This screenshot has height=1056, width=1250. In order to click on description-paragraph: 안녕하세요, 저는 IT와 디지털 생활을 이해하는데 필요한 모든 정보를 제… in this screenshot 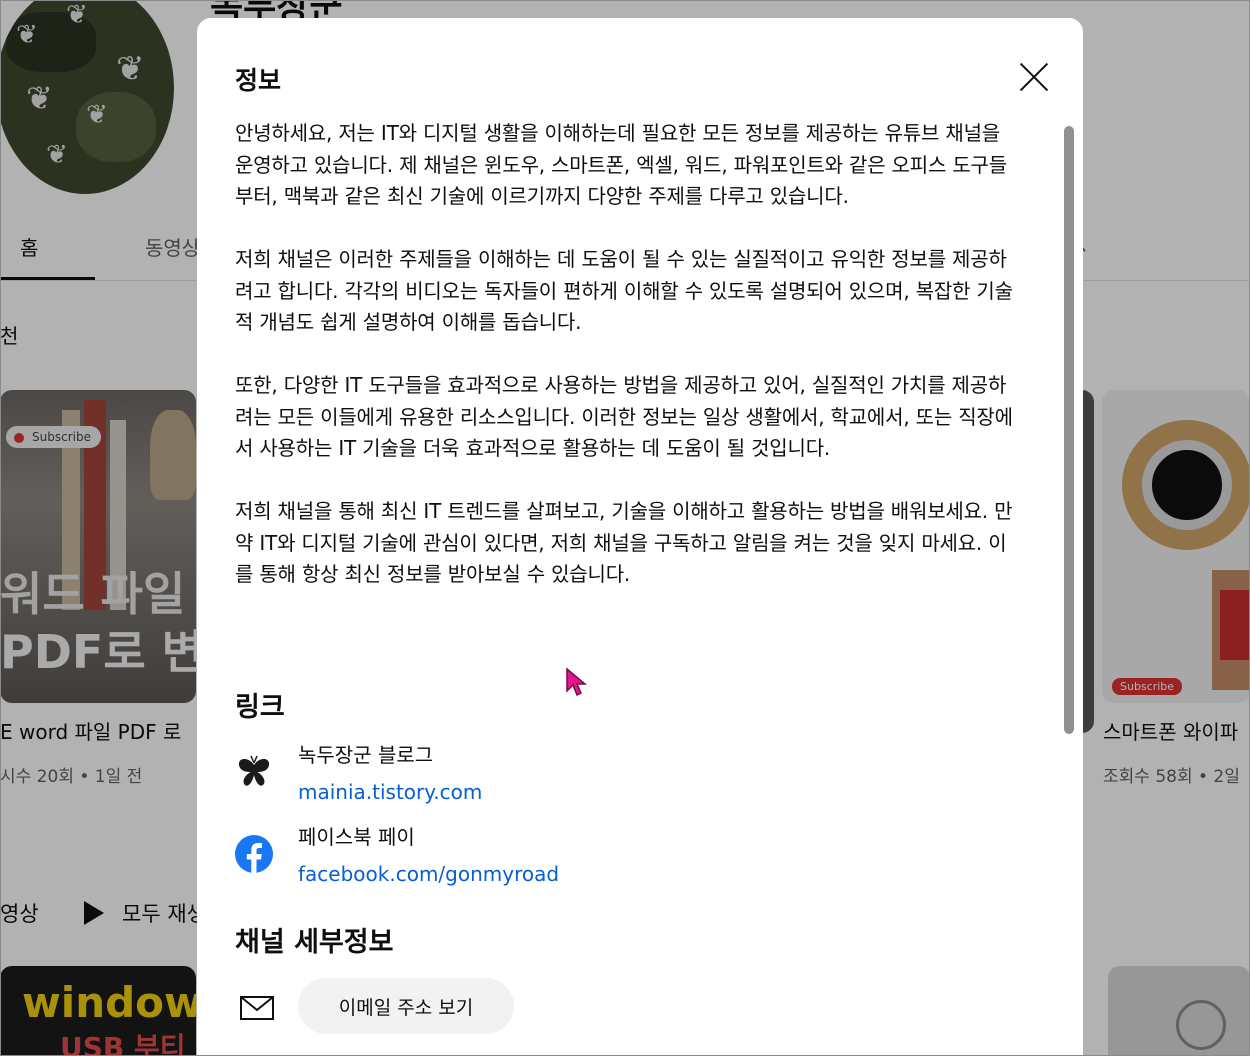, I will do `click(621, 164)`.